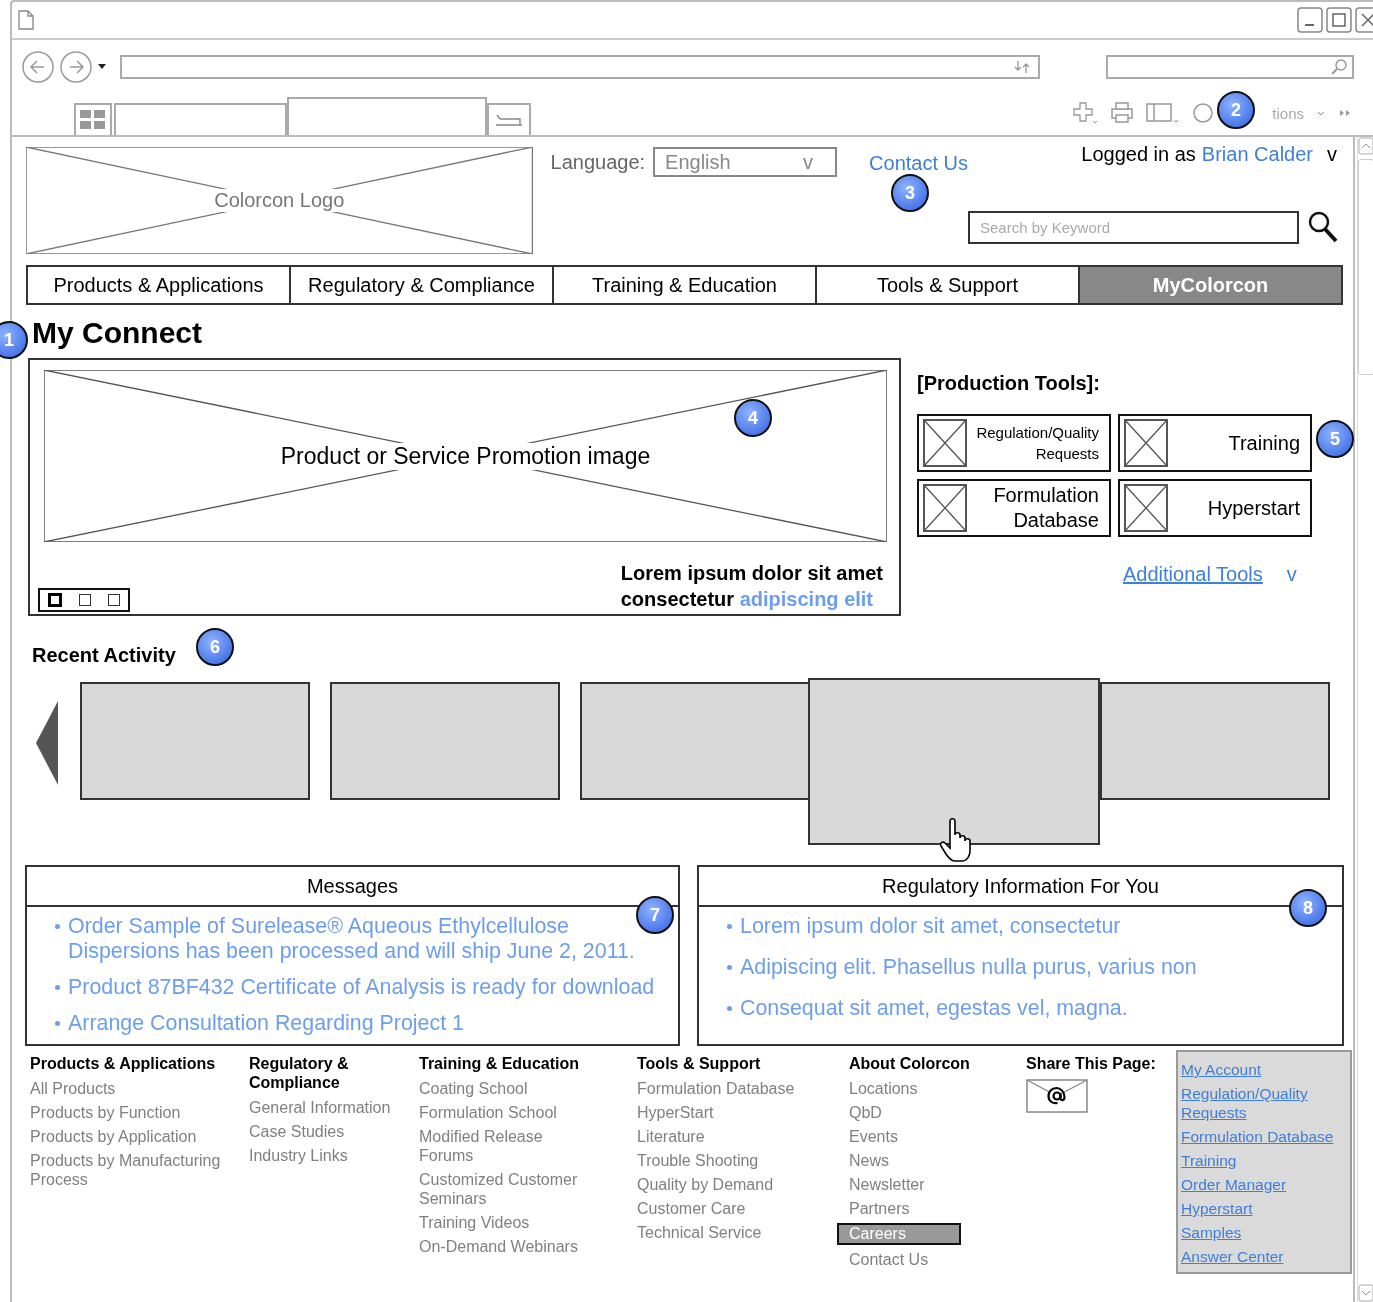 The width and height of the screenshot is (1373, 1302). I want to click on search-field: Search by Keyword, so click(1133, 227).